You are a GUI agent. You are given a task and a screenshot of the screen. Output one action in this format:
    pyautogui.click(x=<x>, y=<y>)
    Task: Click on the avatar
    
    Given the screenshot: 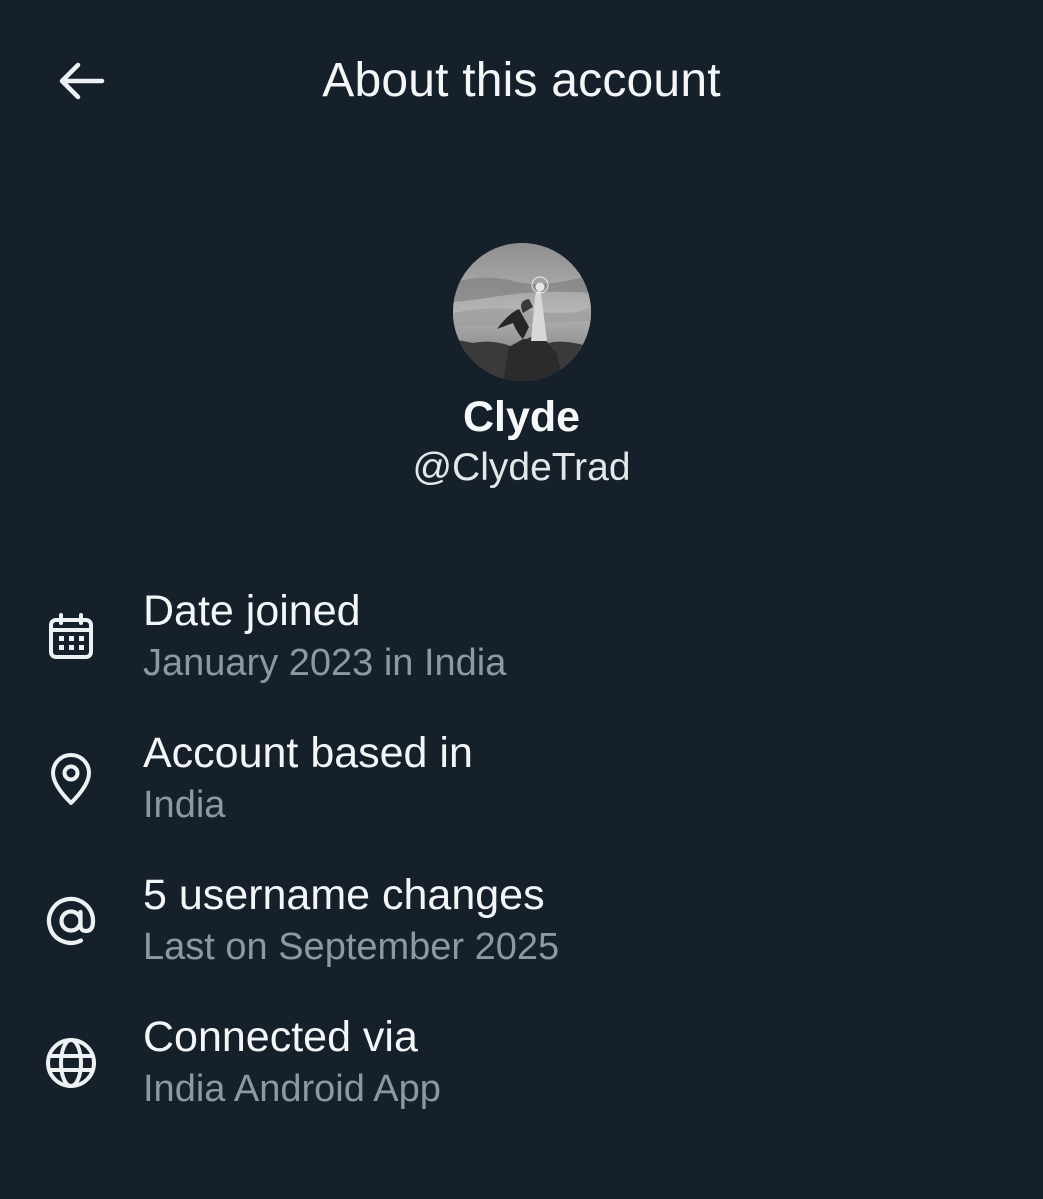 What is the action you would take?
    pyautogui.click(x=521, y=312)
    